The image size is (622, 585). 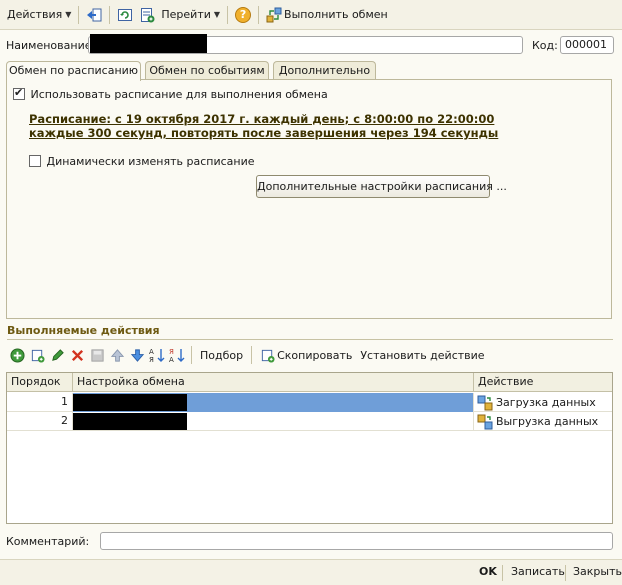 I want to click on comment-label: Комментарий:, so click(x=48, y=541).